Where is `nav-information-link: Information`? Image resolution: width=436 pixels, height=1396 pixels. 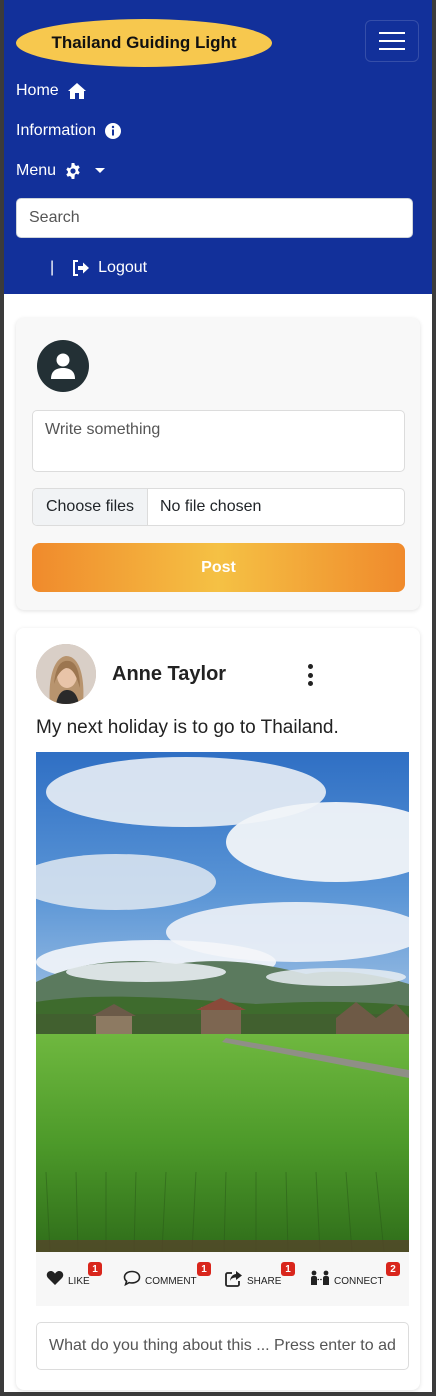 nav-information-link: Information is located at coordinates (69, 131).